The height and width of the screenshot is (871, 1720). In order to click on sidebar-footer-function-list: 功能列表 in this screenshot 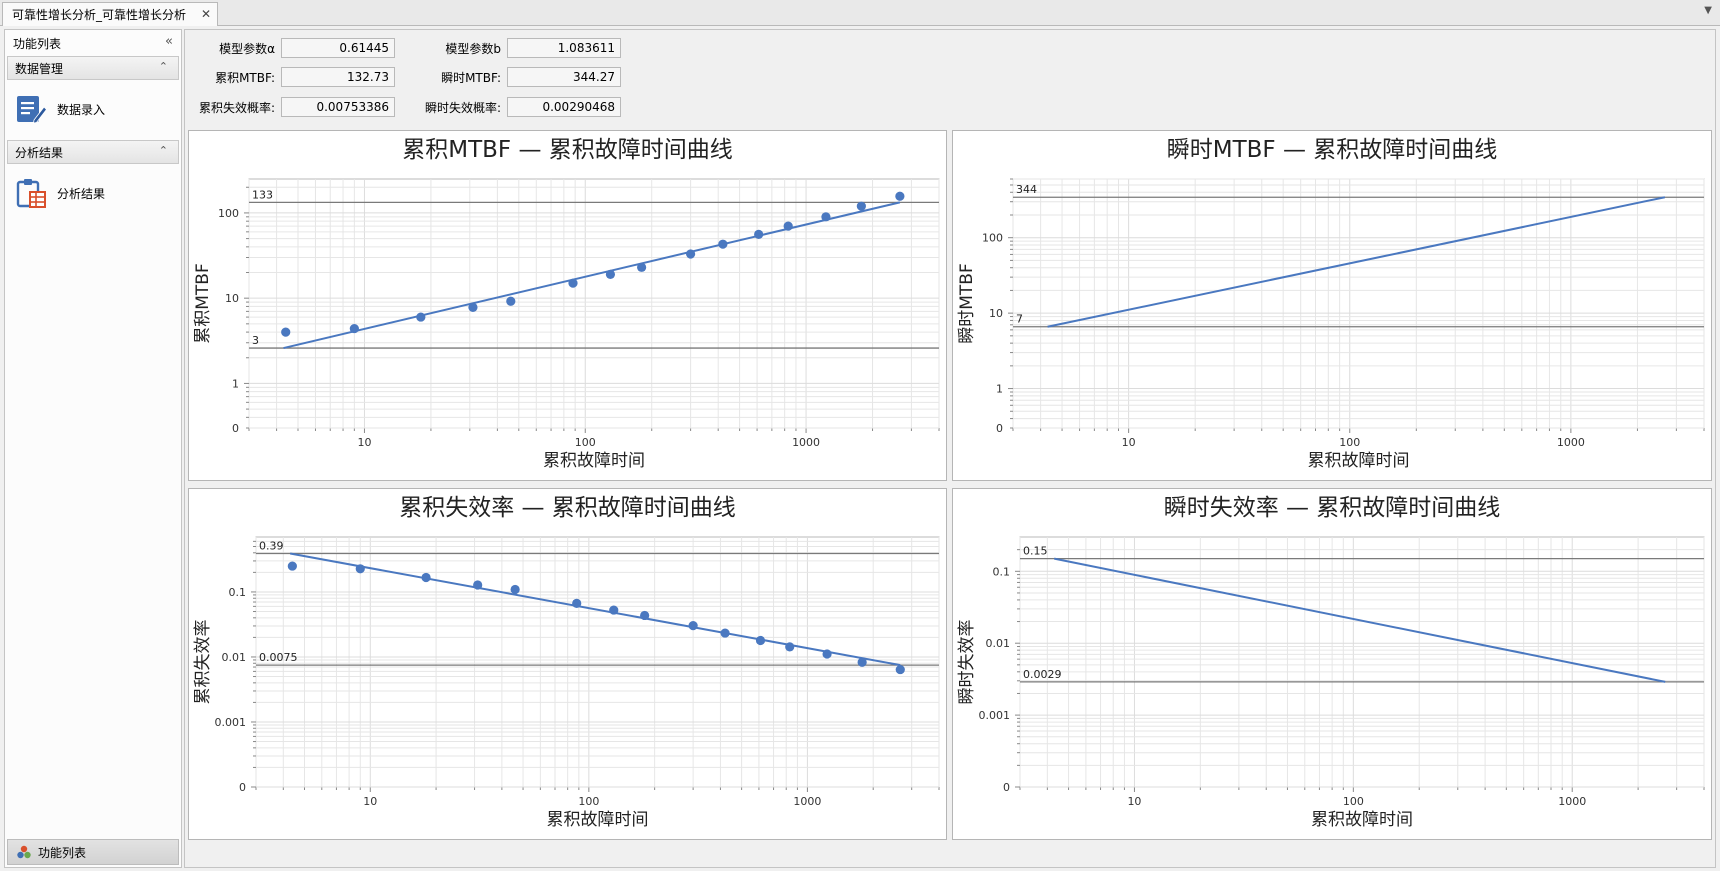, I will do `click(93, 852)`.